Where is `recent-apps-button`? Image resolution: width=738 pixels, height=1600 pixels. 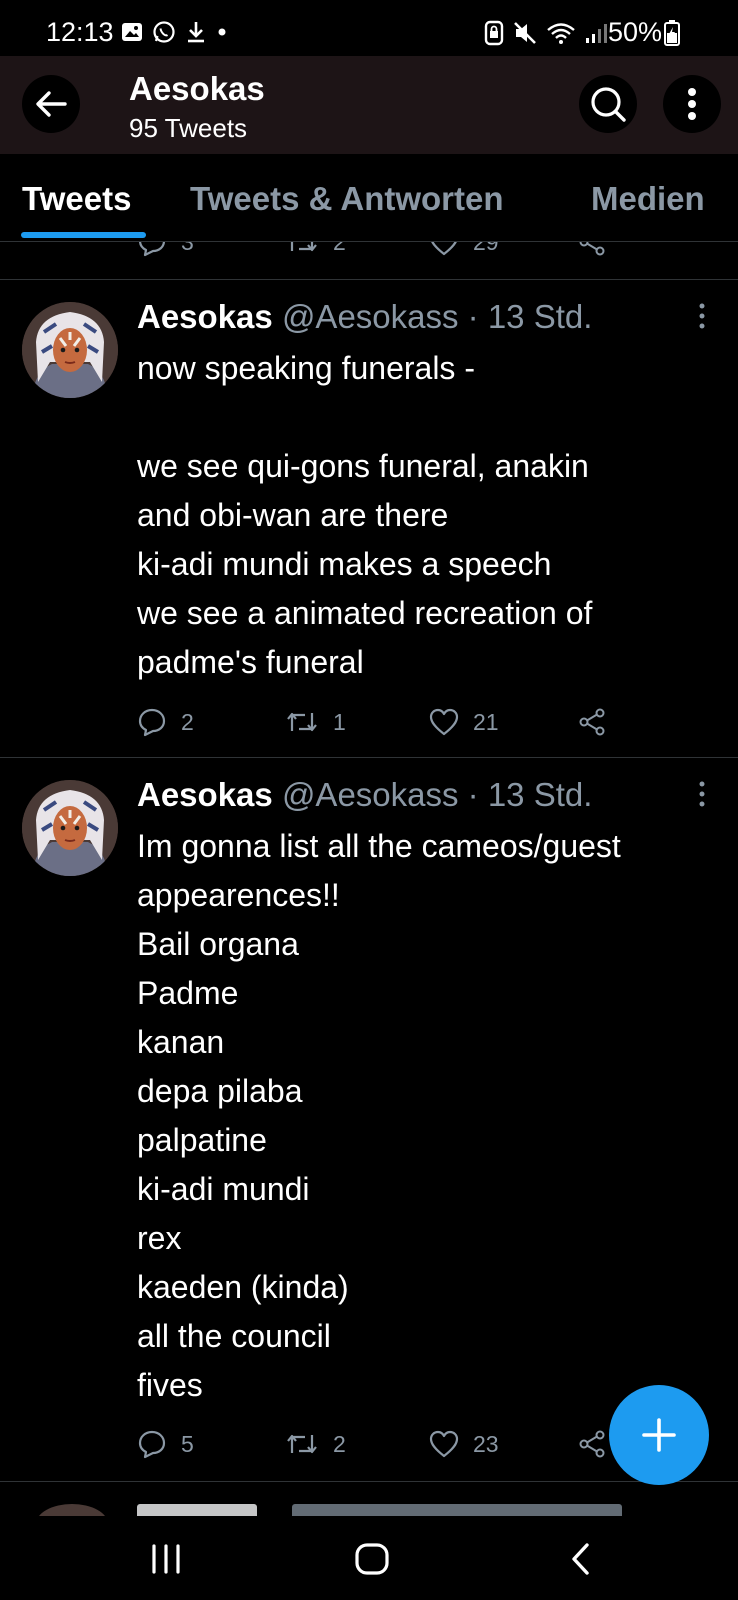
recent-apps-button is located at coordinates (166, 1559).